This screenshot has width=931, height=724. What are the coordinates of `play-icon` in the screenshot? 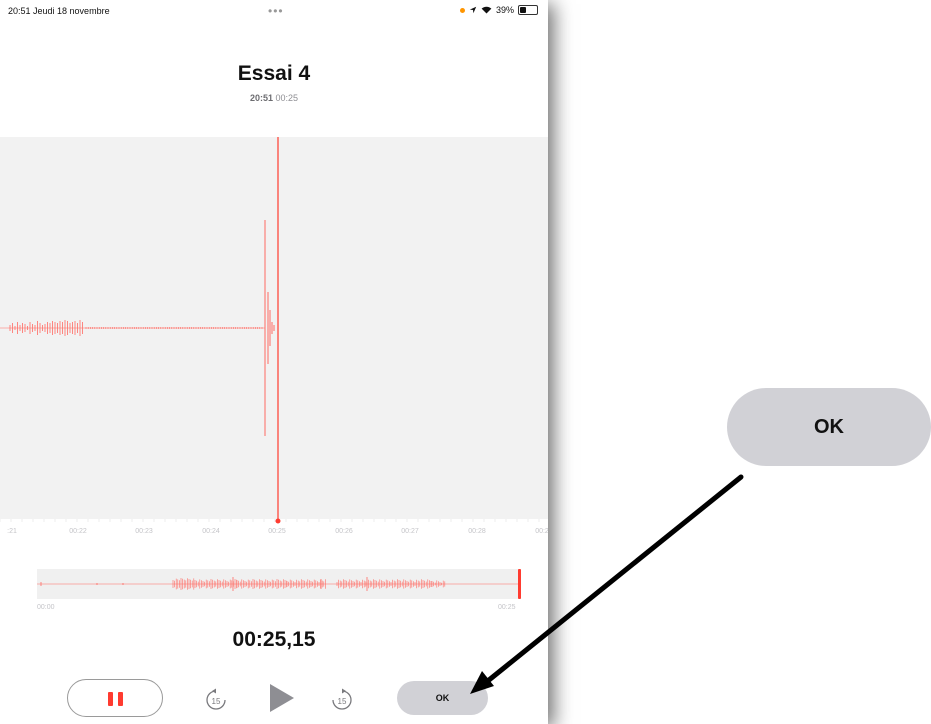 It's located at (282, 698).